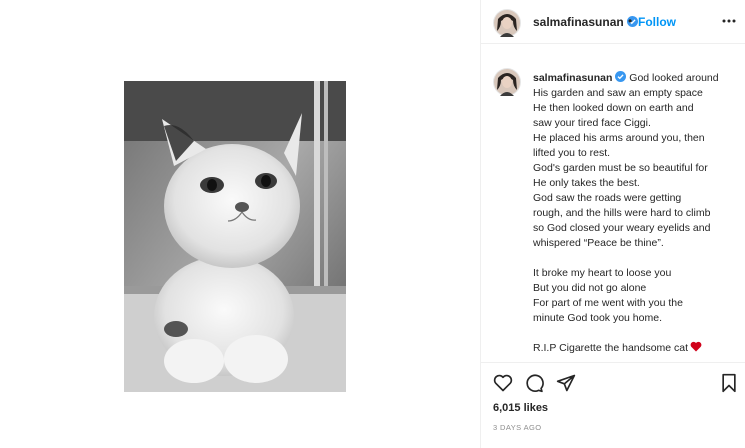  I want to click on heart-outline-icon, so click(503, 383).